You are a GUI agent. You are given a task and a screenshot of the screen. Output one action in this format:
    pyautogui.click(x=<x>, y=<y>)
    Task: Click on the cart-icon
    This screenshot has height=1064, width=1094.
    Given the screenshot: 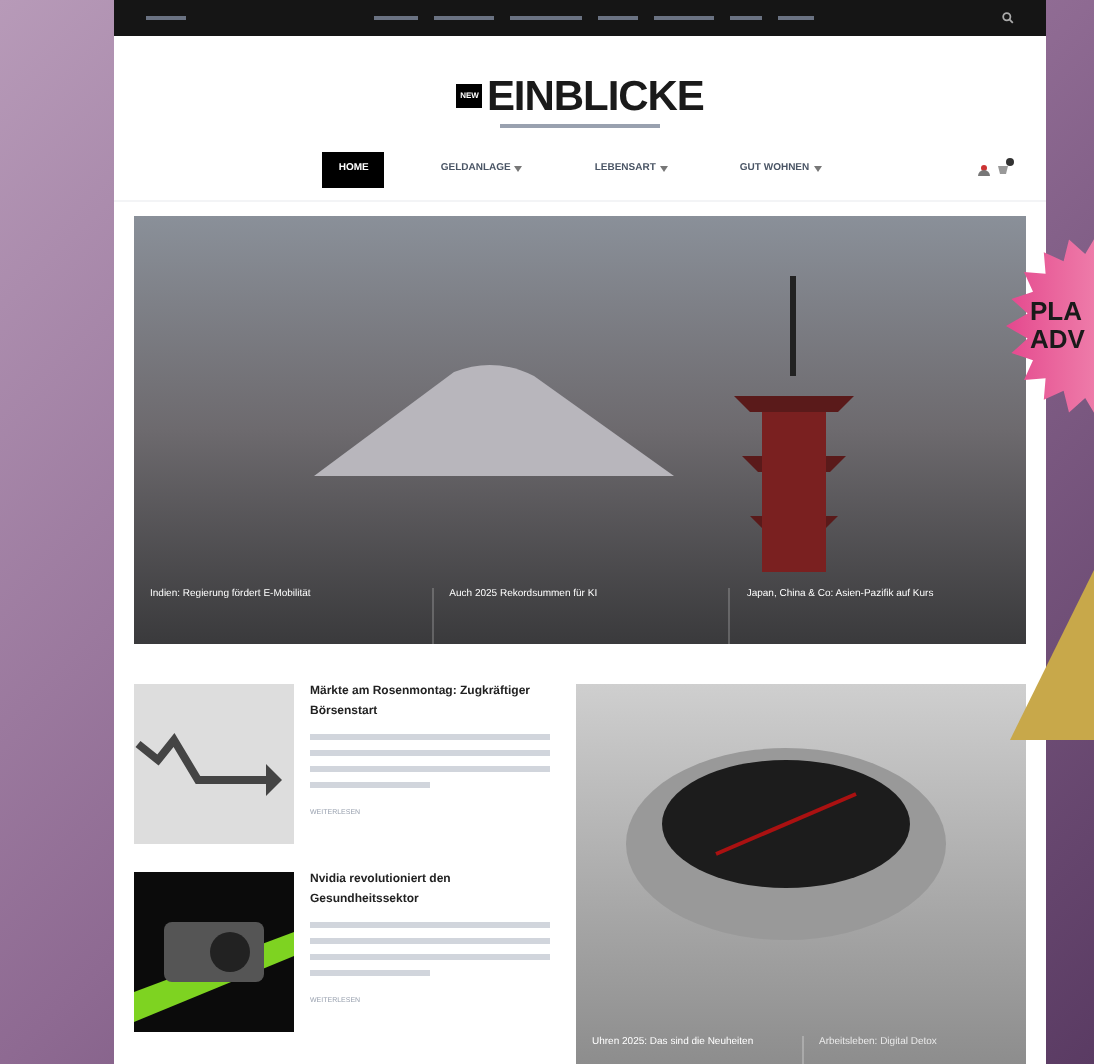 What is the action you would take?
    pyautogui.click(x=1006, y=166)
    